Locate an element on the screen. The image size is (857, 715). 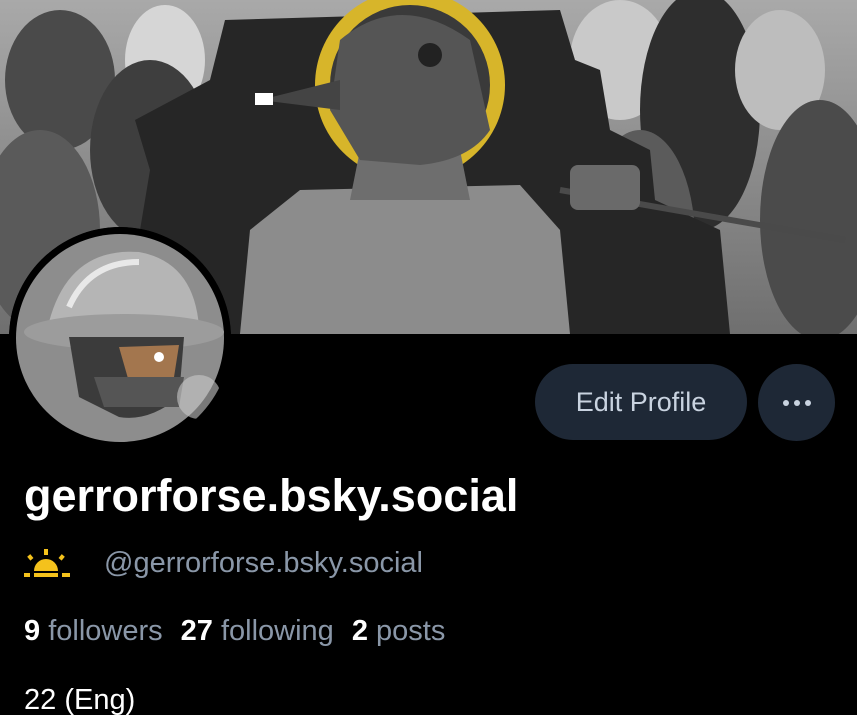
following-label: following is located at coordinates (277, 631).